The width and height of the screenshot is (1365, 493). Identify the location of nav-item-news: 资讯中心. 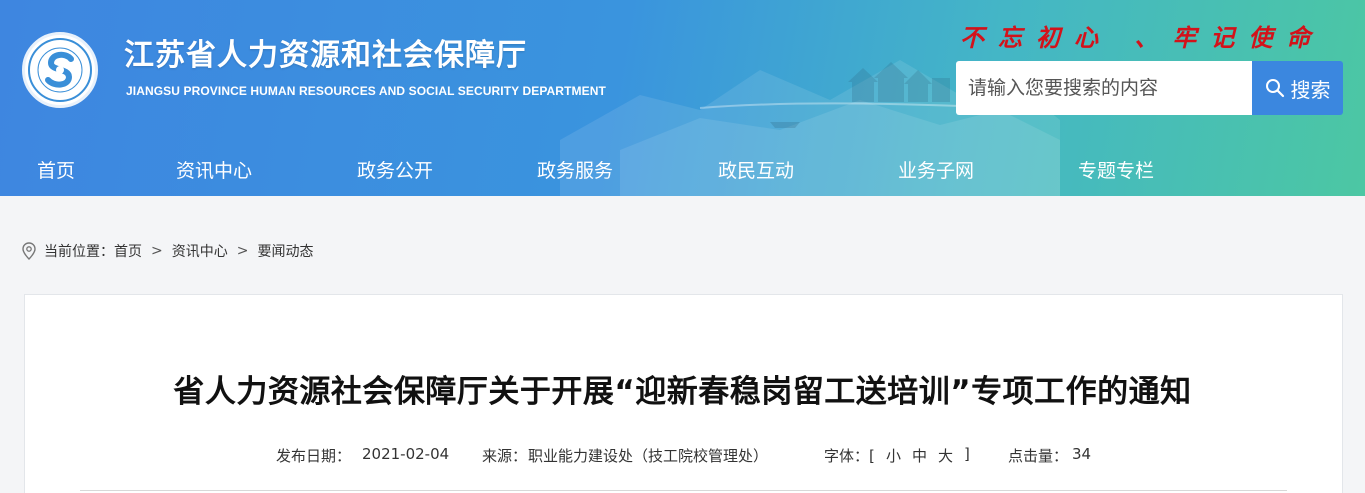
(214, 169).